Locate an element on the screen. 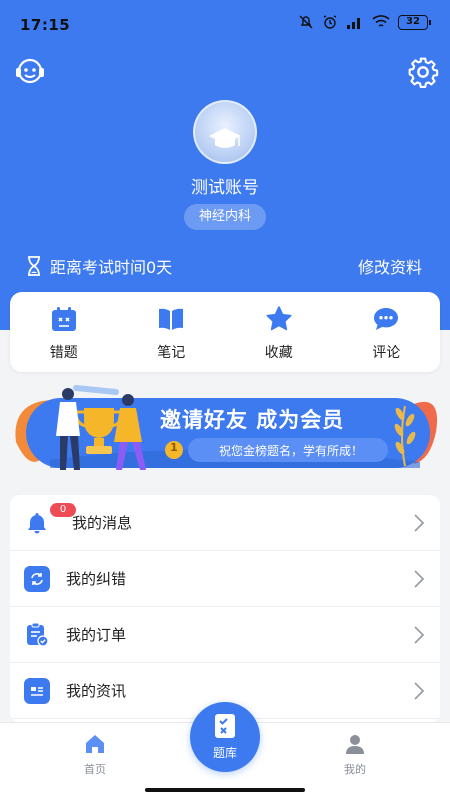  settings-button is located at coordinates (423, 72).